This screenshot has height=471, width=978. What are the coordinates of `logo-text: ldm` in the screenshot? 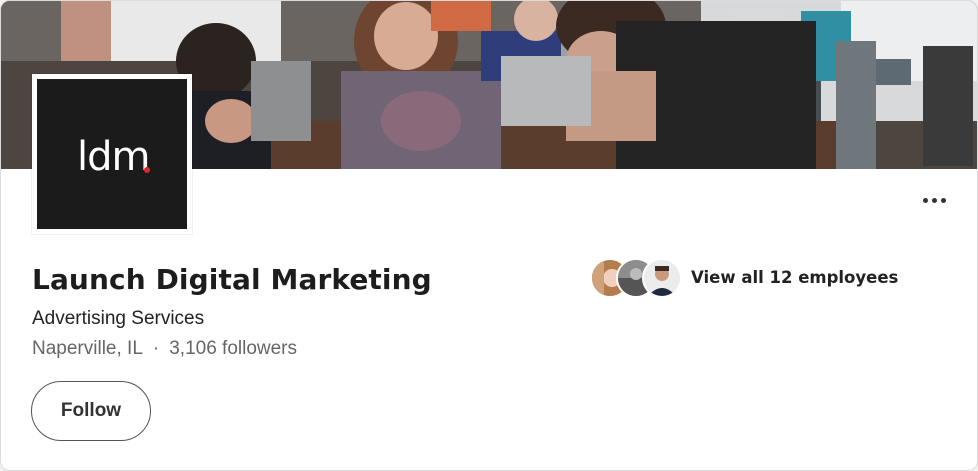 It's located at (113, 157).